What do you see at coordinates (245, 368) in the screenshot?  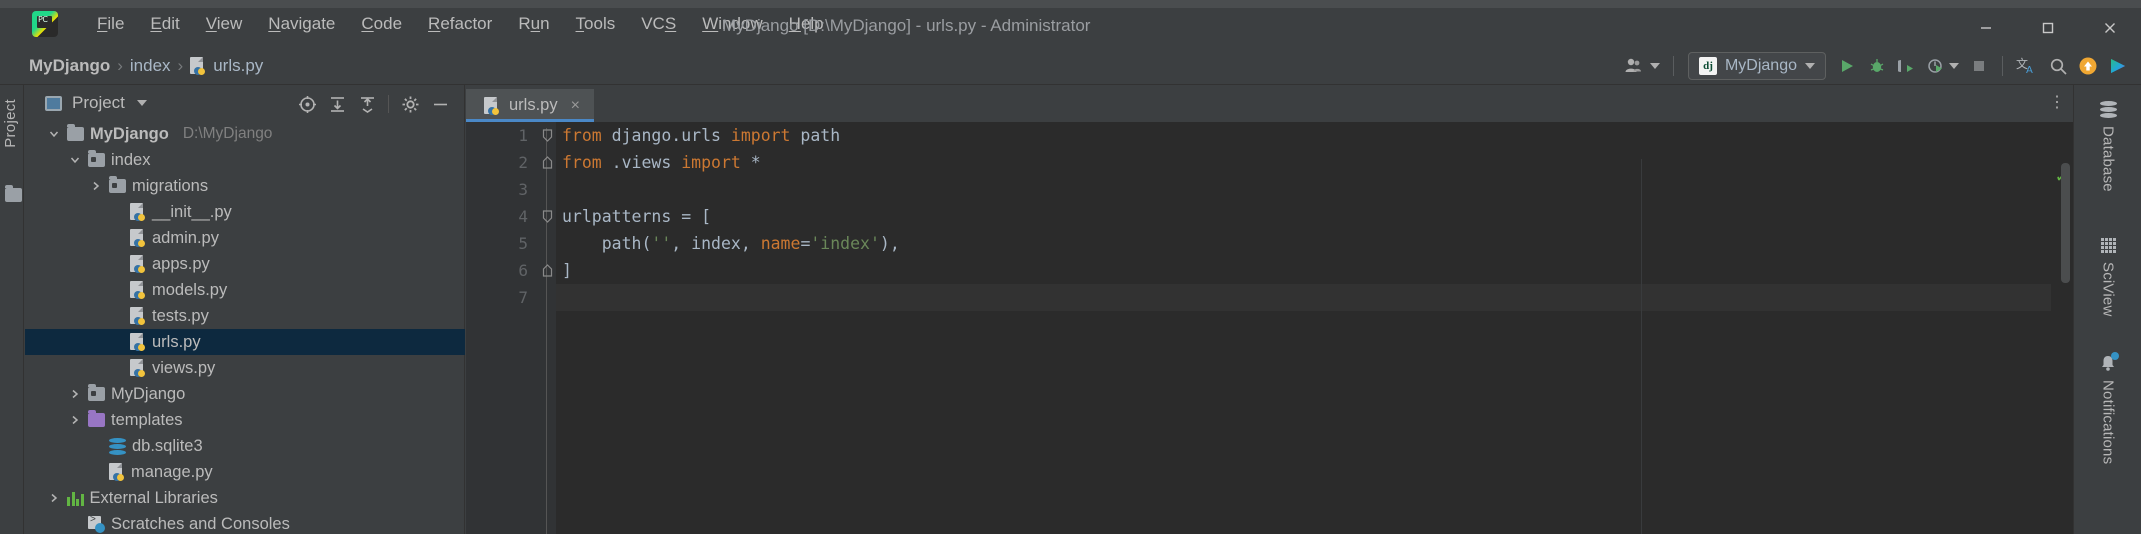 I see `tree-node-views-py: views.py` at bounding box center [245, 368].